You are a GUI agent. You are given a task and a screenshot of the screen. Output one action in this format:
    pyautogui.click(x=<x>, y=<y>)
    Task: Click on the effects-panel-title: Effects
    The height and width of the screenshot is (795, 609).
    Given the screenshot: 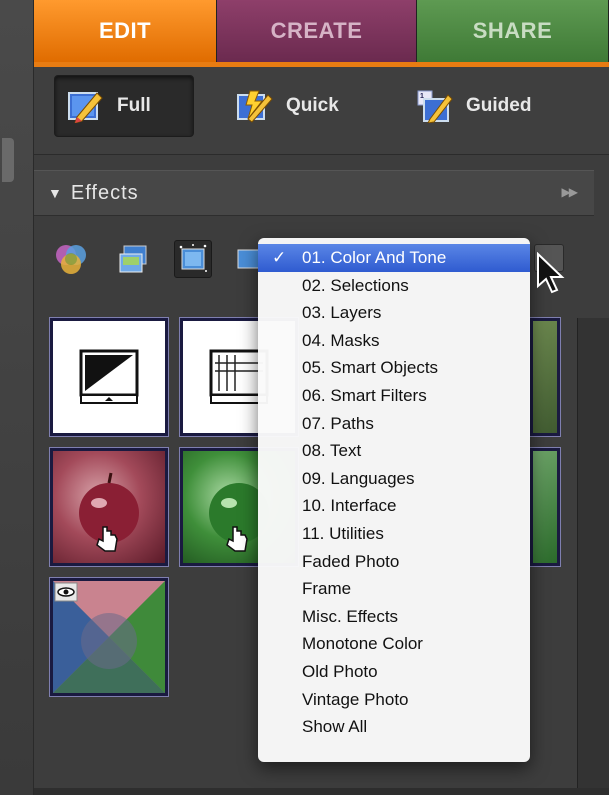 What is the action you would take?
    pyautogui.click(x=104, y=192)
    